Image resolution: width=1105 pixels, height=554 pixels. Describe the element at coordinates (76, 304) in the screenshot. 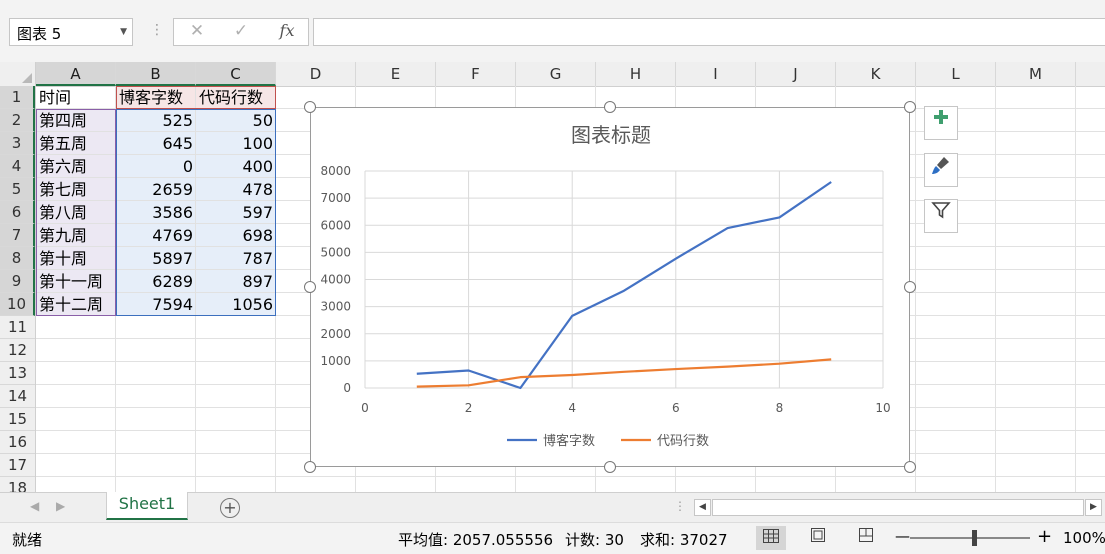

I see `table-cell: 第十二周` at that location.